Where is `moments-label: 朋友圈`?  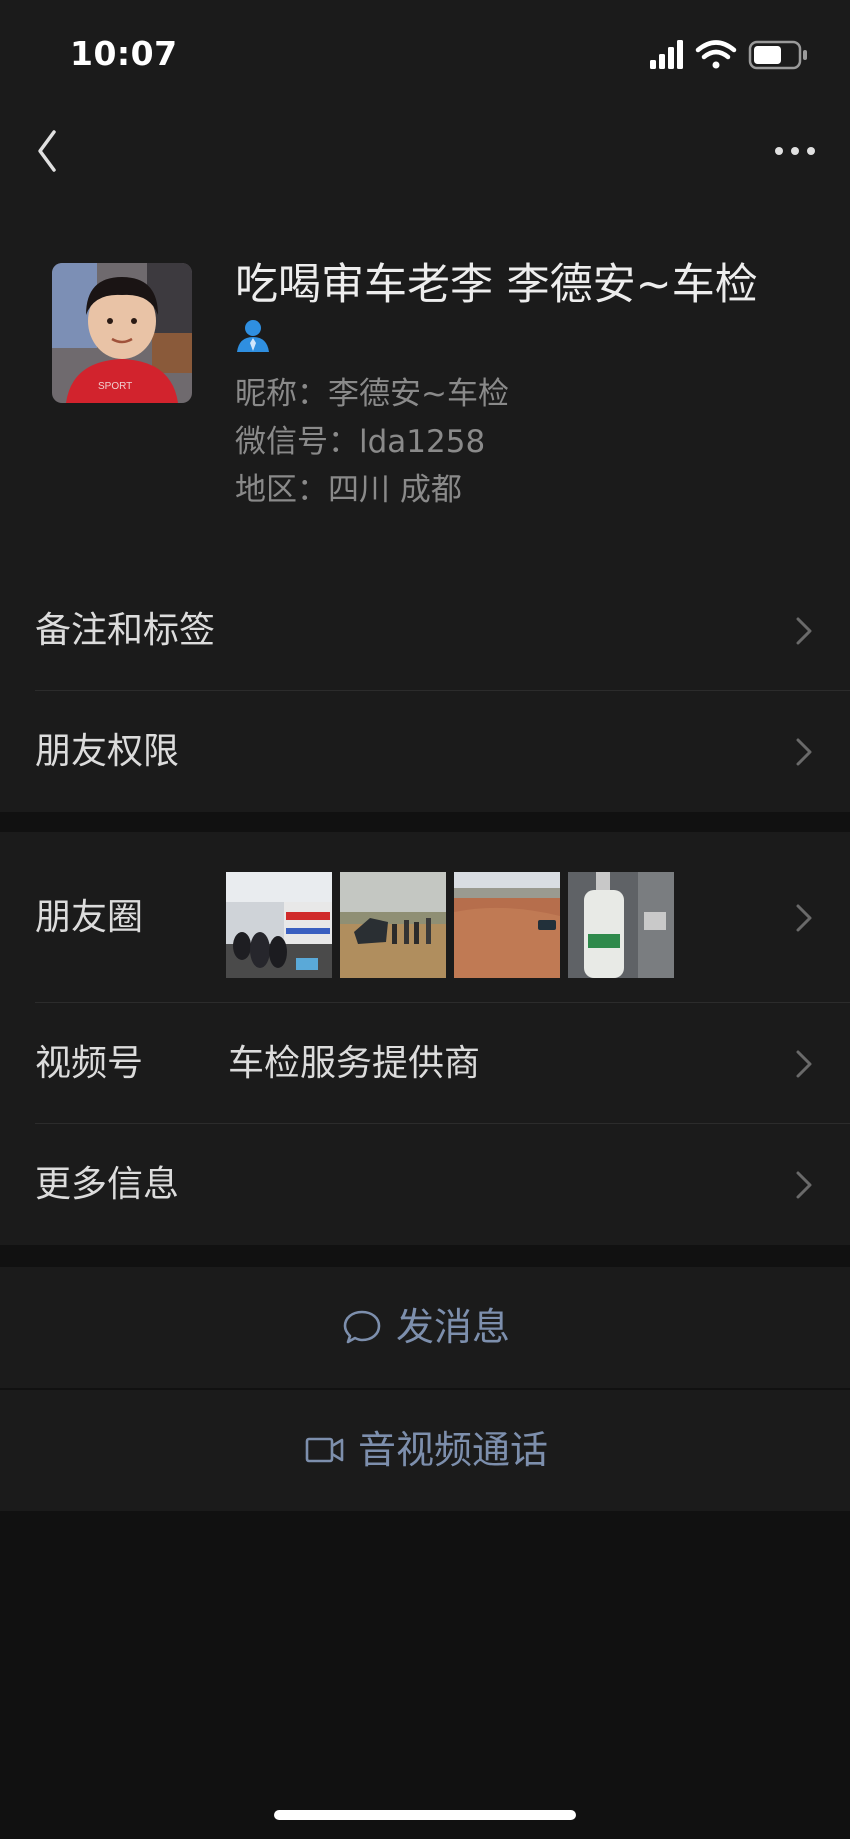
moments-label: 朋友圈 is located at coordinates (89, 917).